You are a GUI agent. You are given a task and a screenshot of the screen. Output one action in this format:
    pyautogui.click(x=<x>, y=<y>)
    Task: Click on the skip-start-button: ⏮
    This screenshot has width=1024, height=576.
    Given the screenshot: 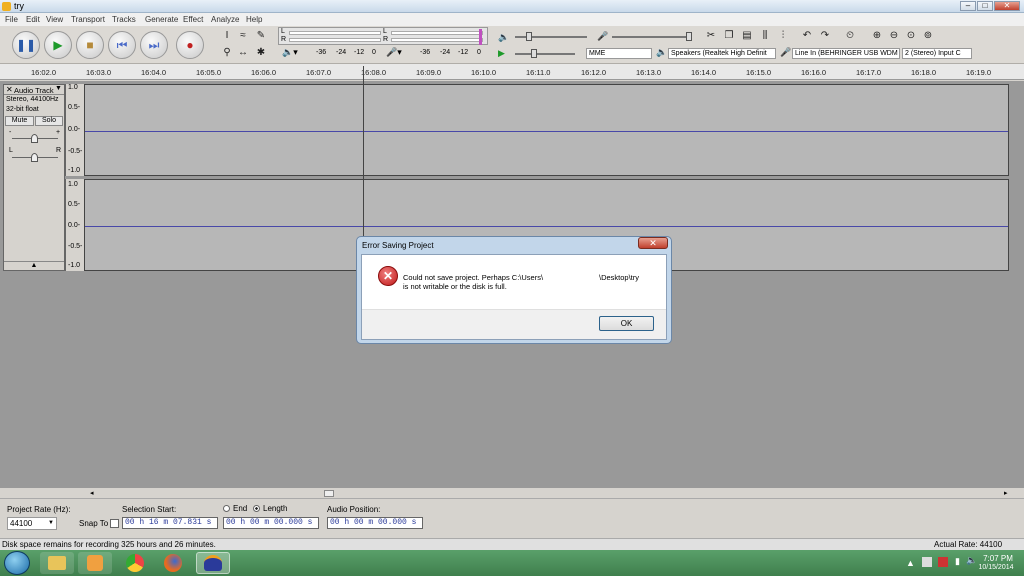 What is the action you would take?
    pyautogui.click(x=122, y=45)
    